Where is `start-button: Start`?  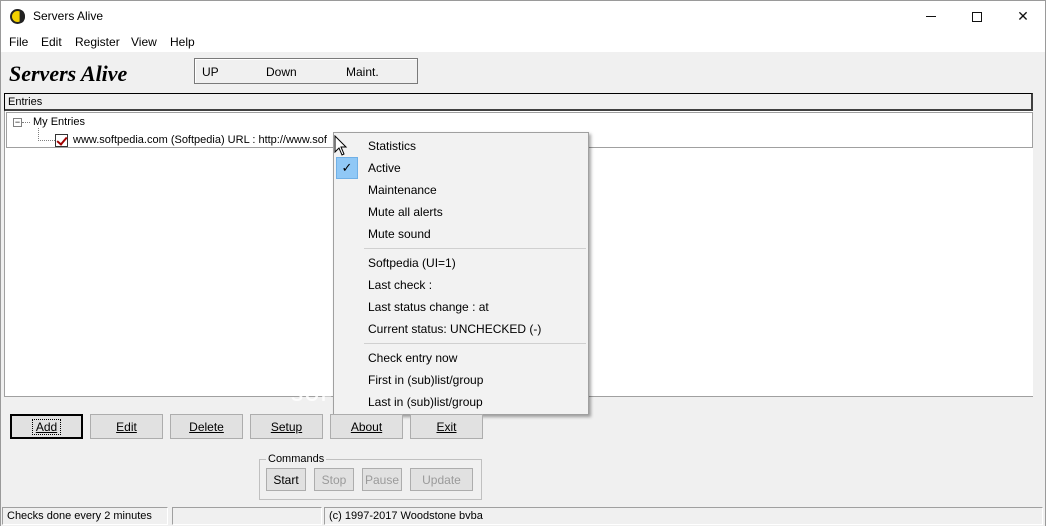
start-button: Start is located at coordinates (286, 479).